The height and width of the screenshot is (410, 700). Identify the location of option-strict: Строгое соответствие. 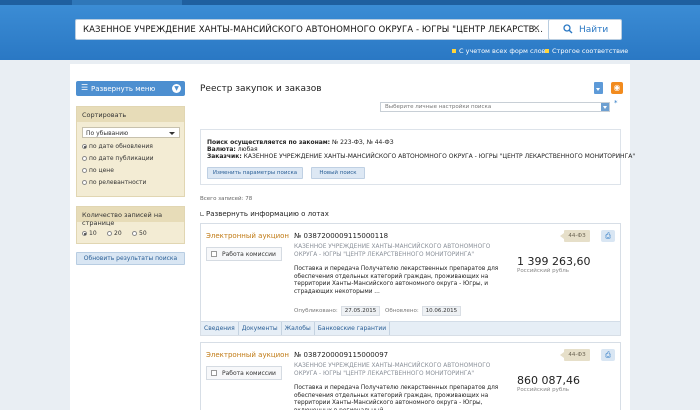
(586, 51).